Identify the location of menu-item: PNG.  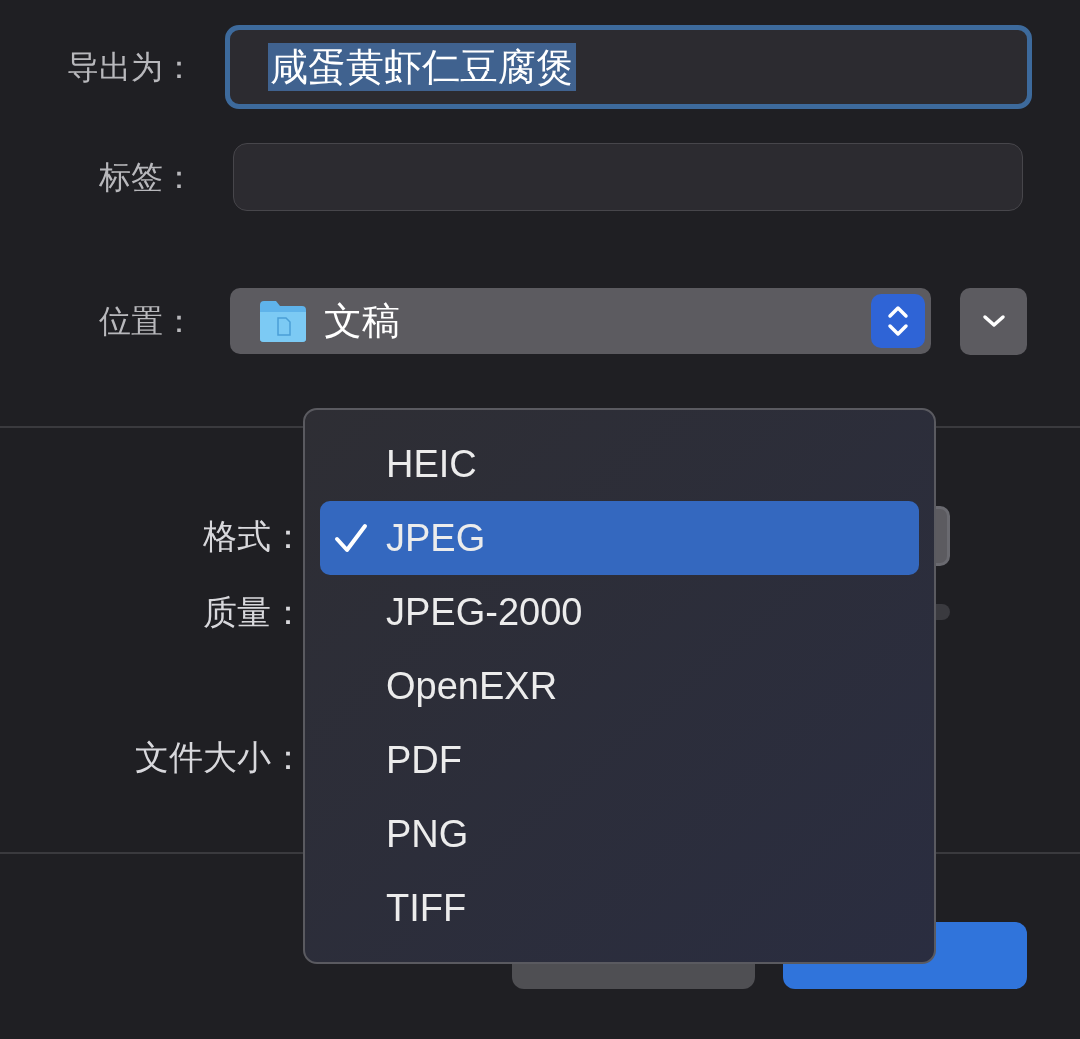
(619, 834).